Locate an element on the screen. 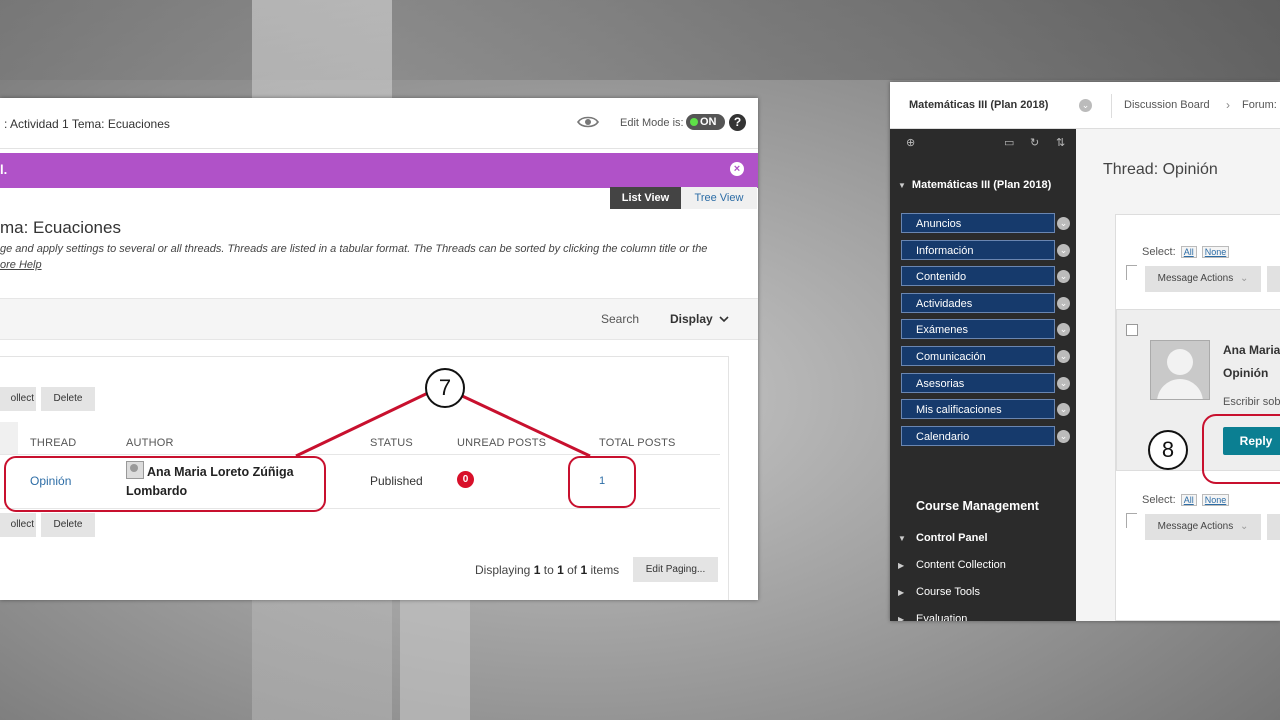 Image resolution: width=1280 pixels, height=720 pixels. message-actions-button-bottom: Message Actions ⌄ is located at coordinates (1203, 527).